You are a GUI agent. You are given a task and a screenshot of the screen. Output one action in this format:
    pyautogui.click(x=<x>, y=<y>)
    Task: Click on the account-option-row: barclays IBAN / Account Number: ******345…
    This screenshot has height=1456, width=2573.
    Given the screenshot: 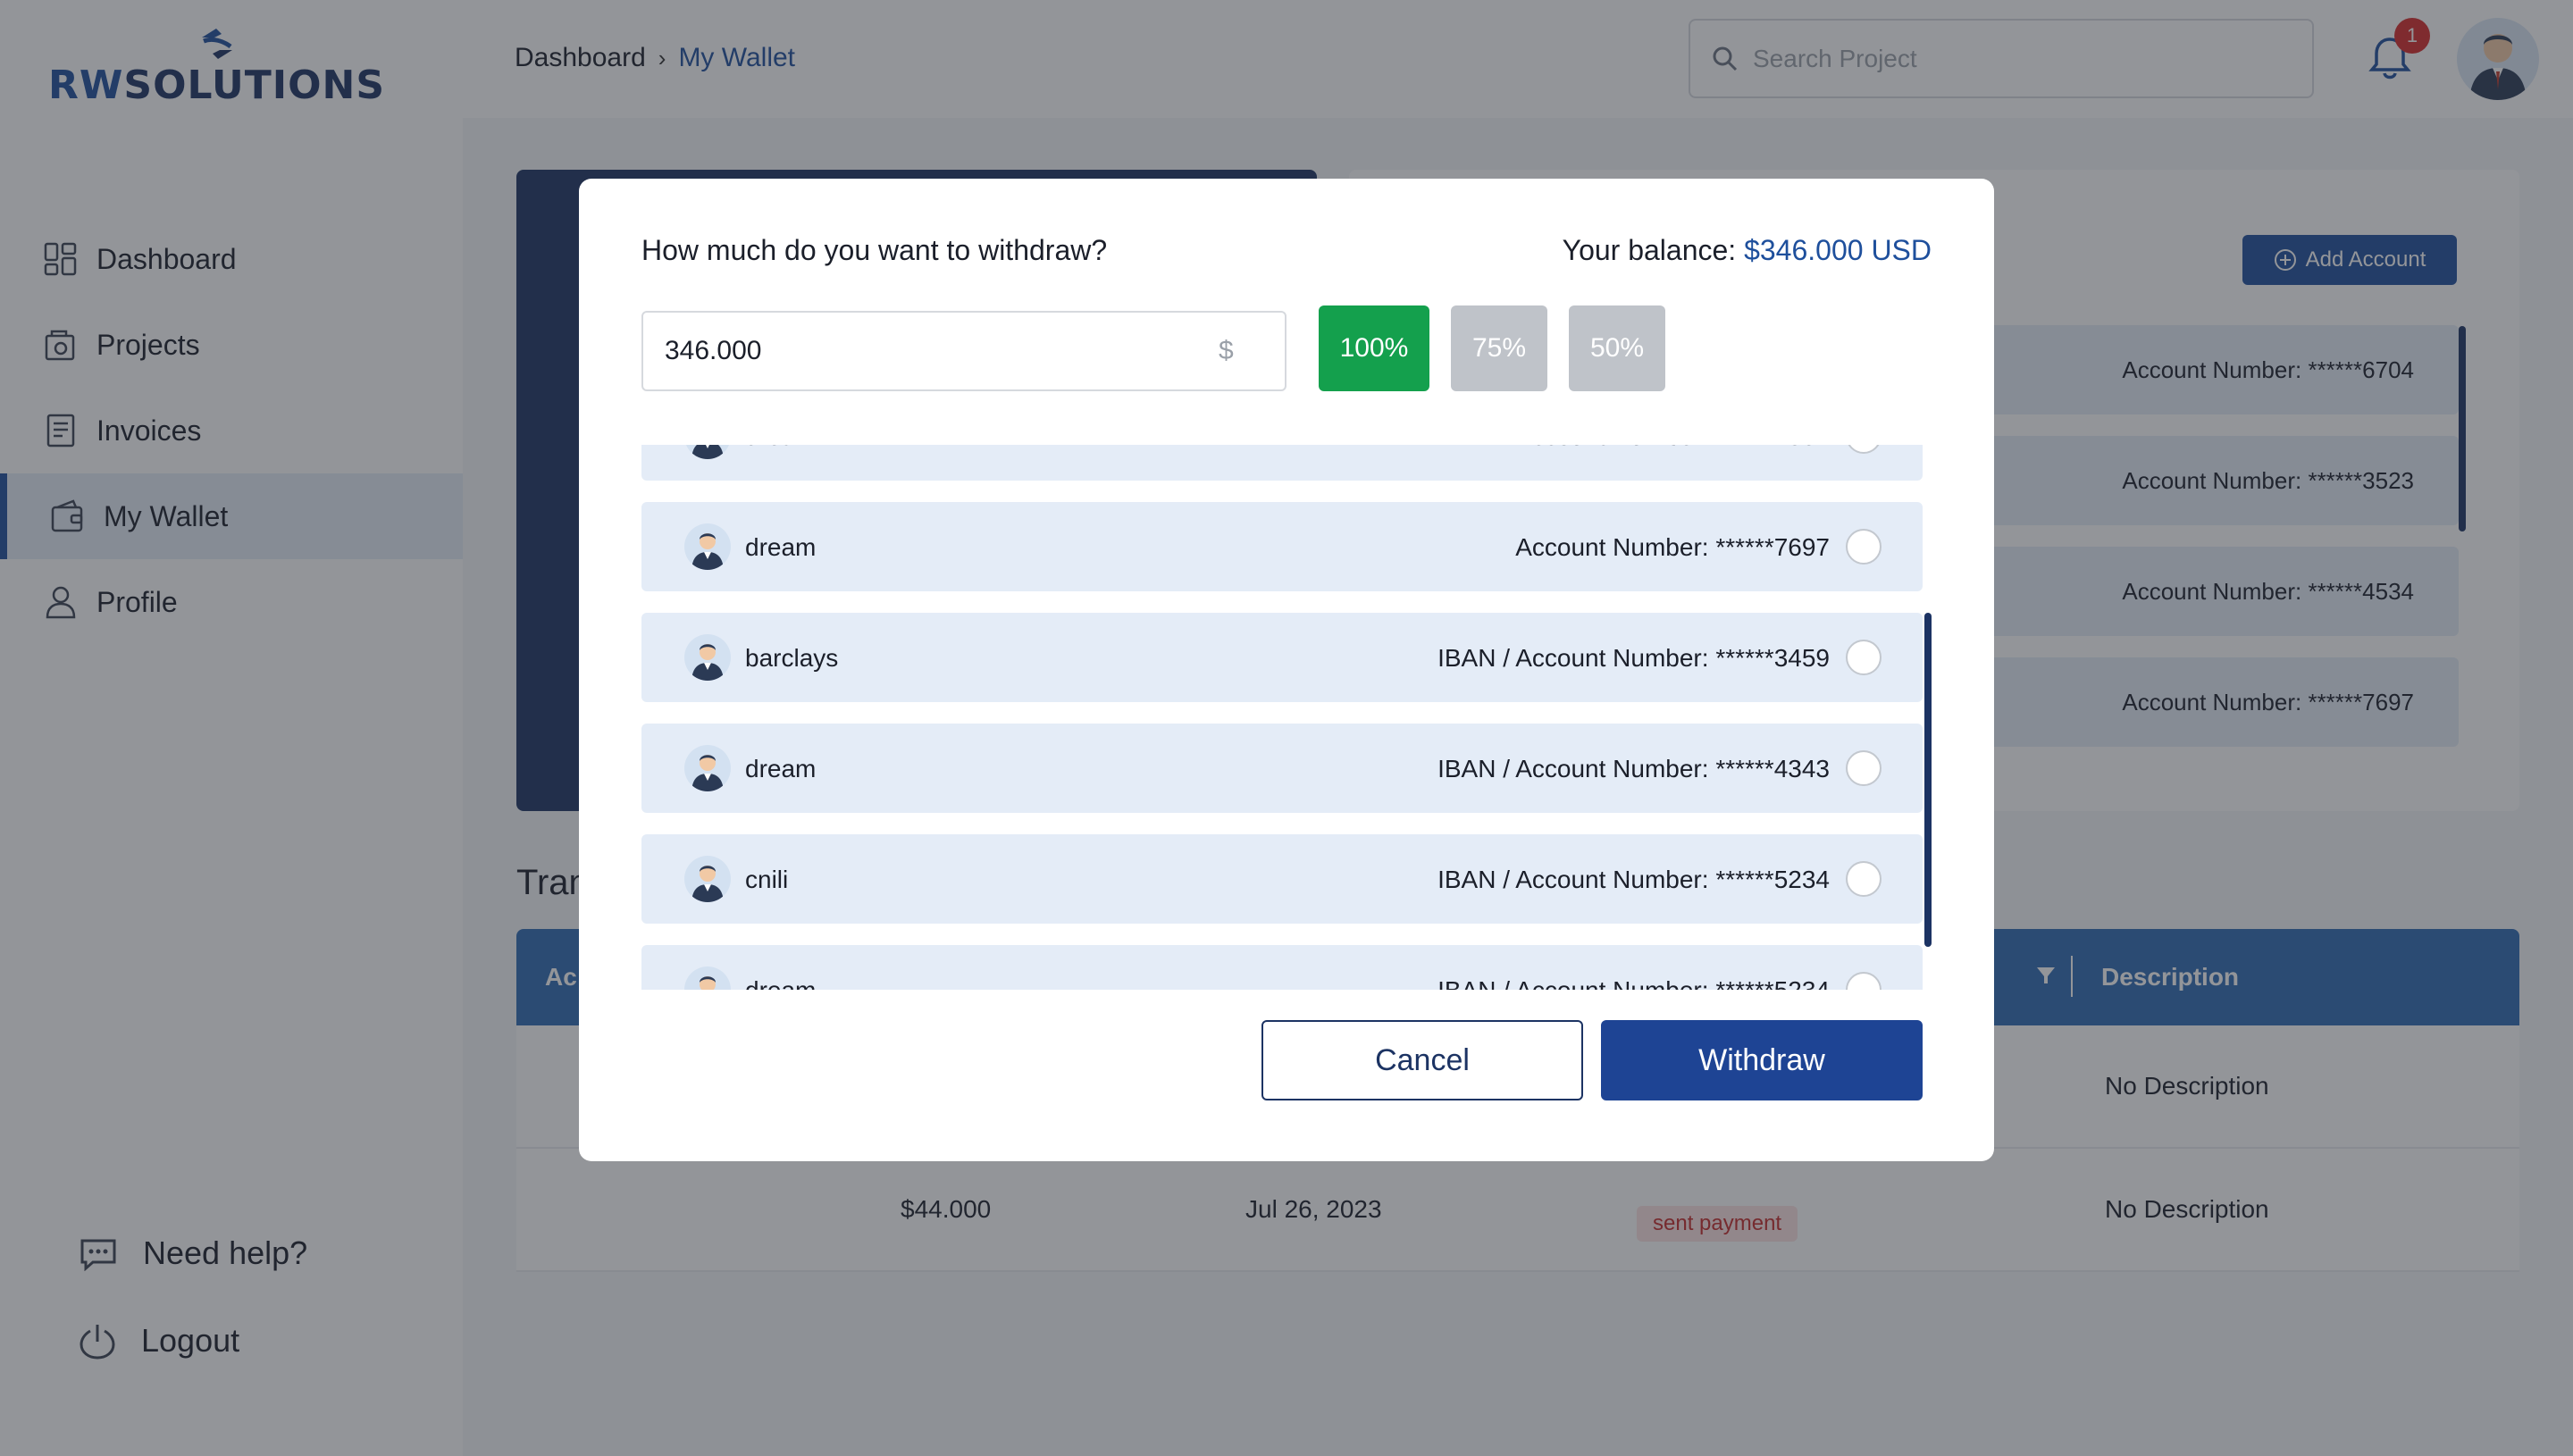 What is the action you would take?
    pyautogui.click(x=1282, y=657)
    